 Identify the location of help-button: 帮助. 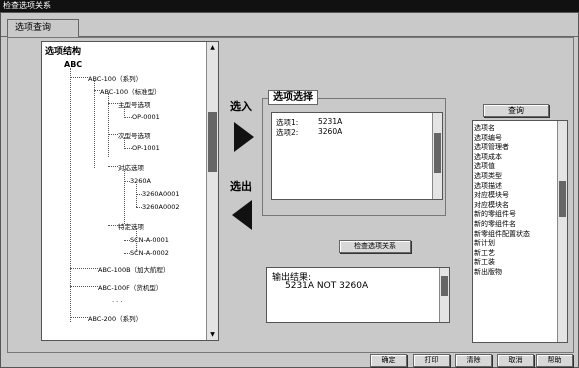
(554, 360).